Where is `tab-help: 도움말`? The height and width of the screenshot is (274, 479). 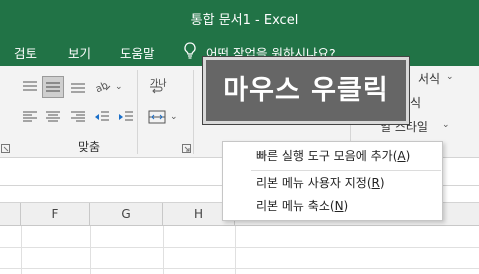
tab-help: 도움말 is located at coordinates (137, 52).